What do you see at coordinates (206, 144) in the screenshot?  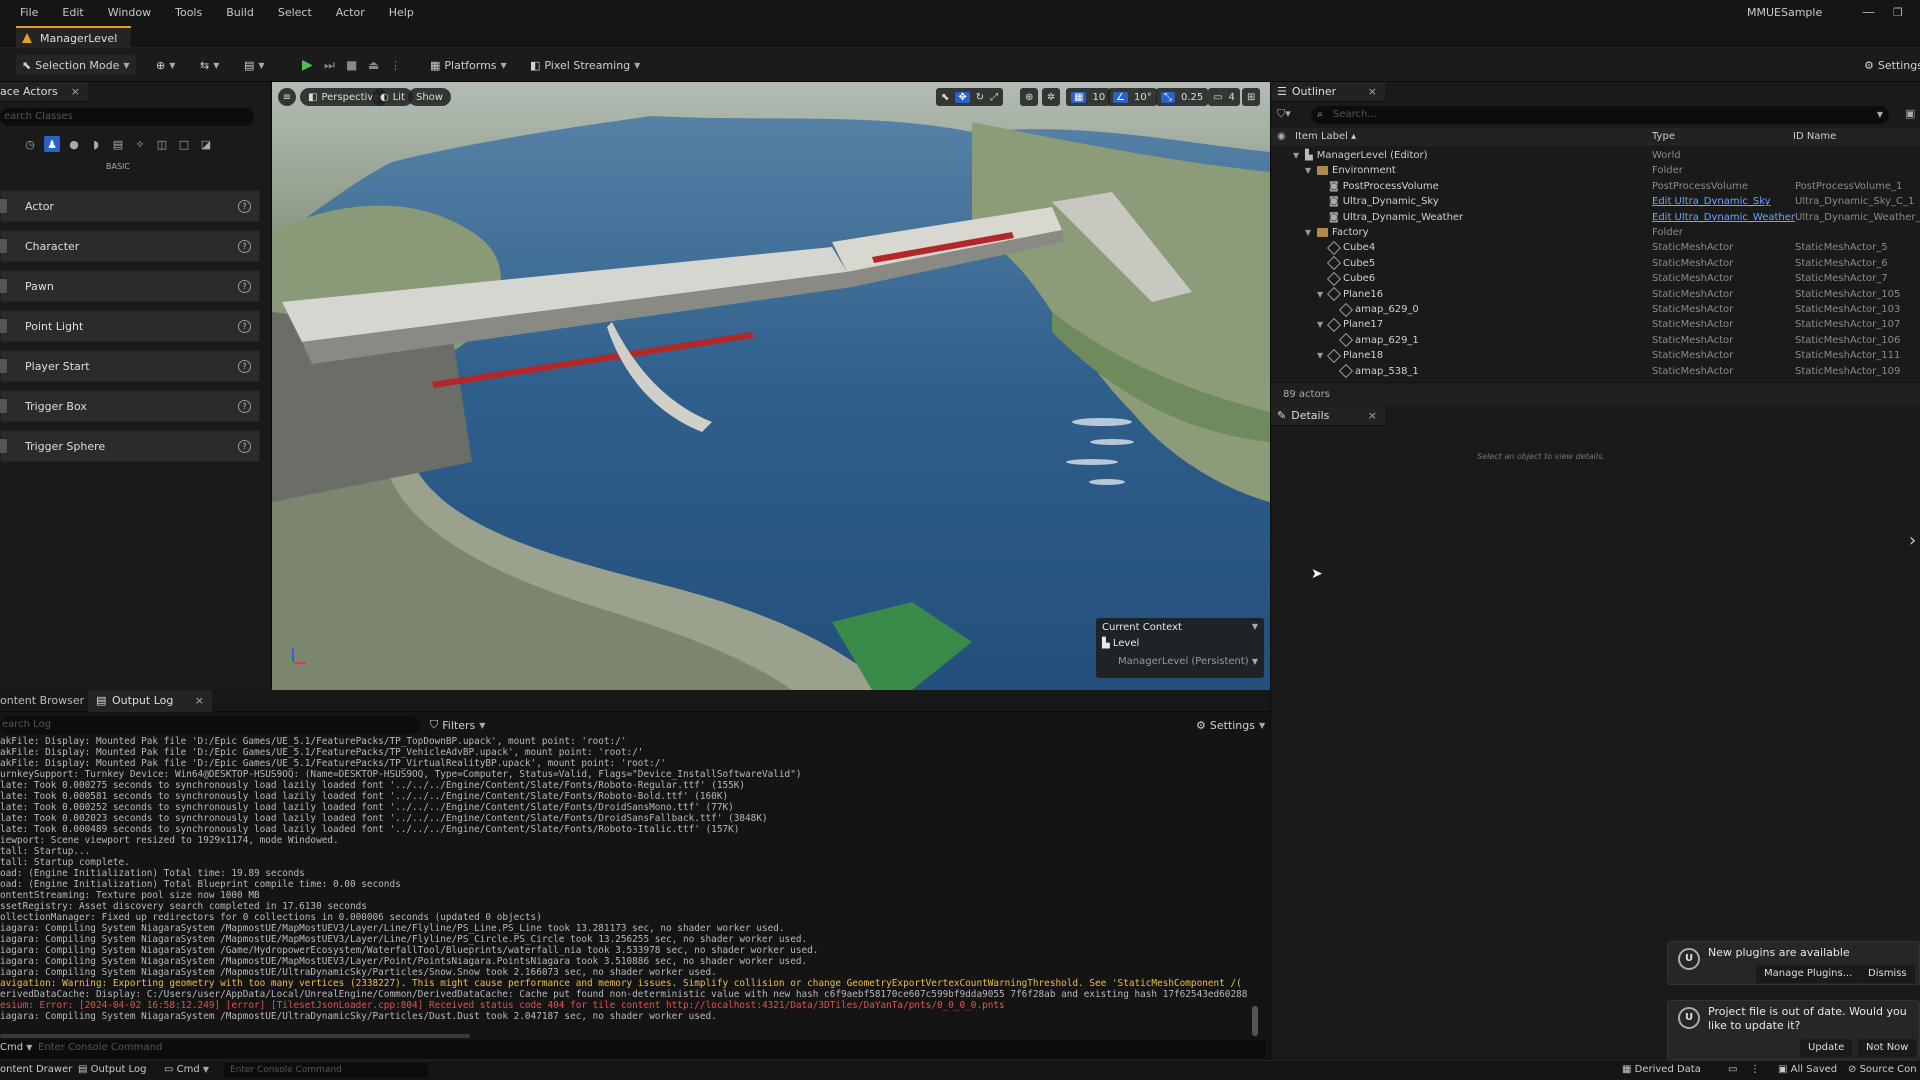 I see `all-classes-icon: ◪` at bounding box center [206, 144].